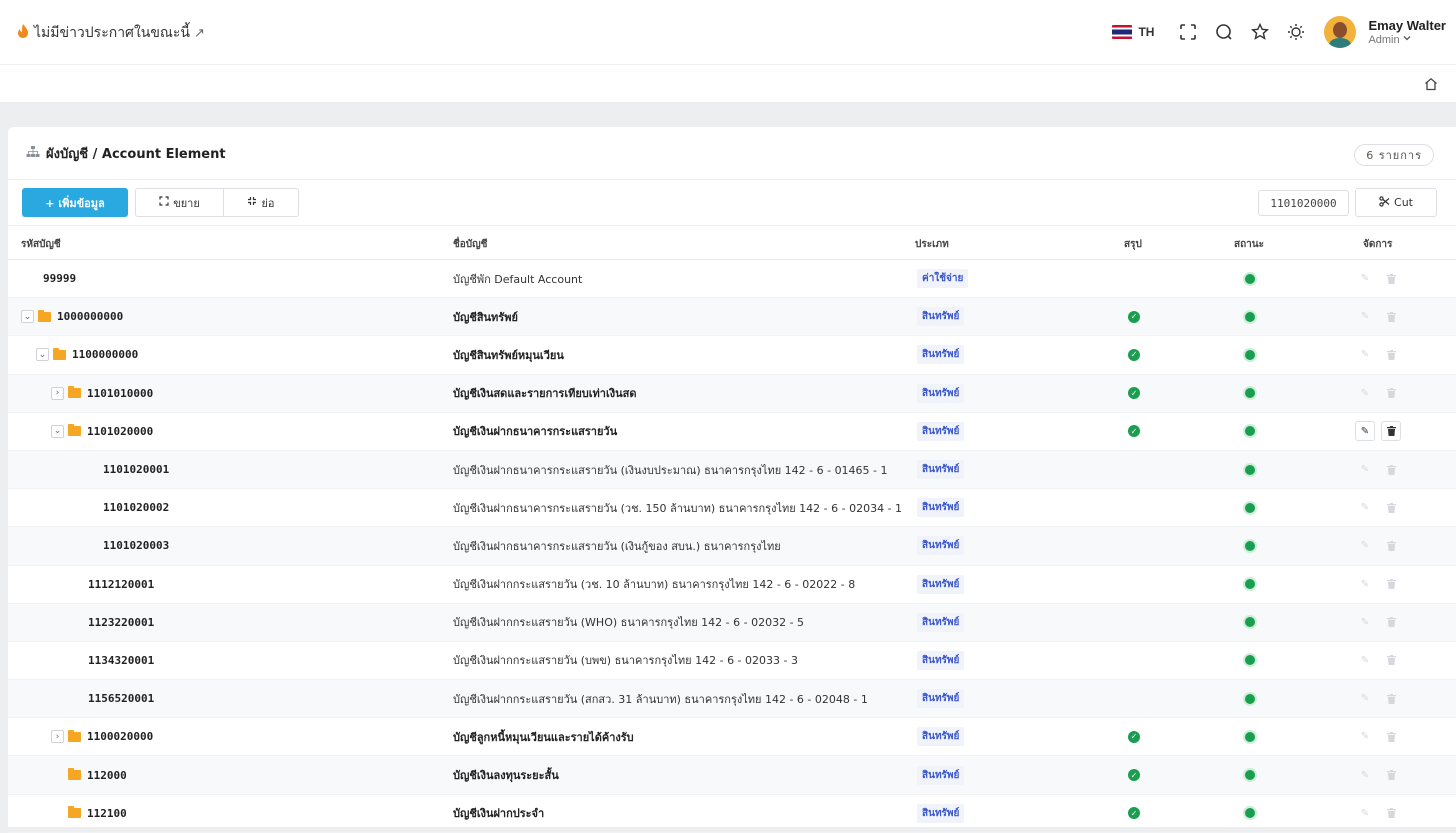 The image size is (1456, 833). I want to click on cut-button: Cut, so click(1396, 202).